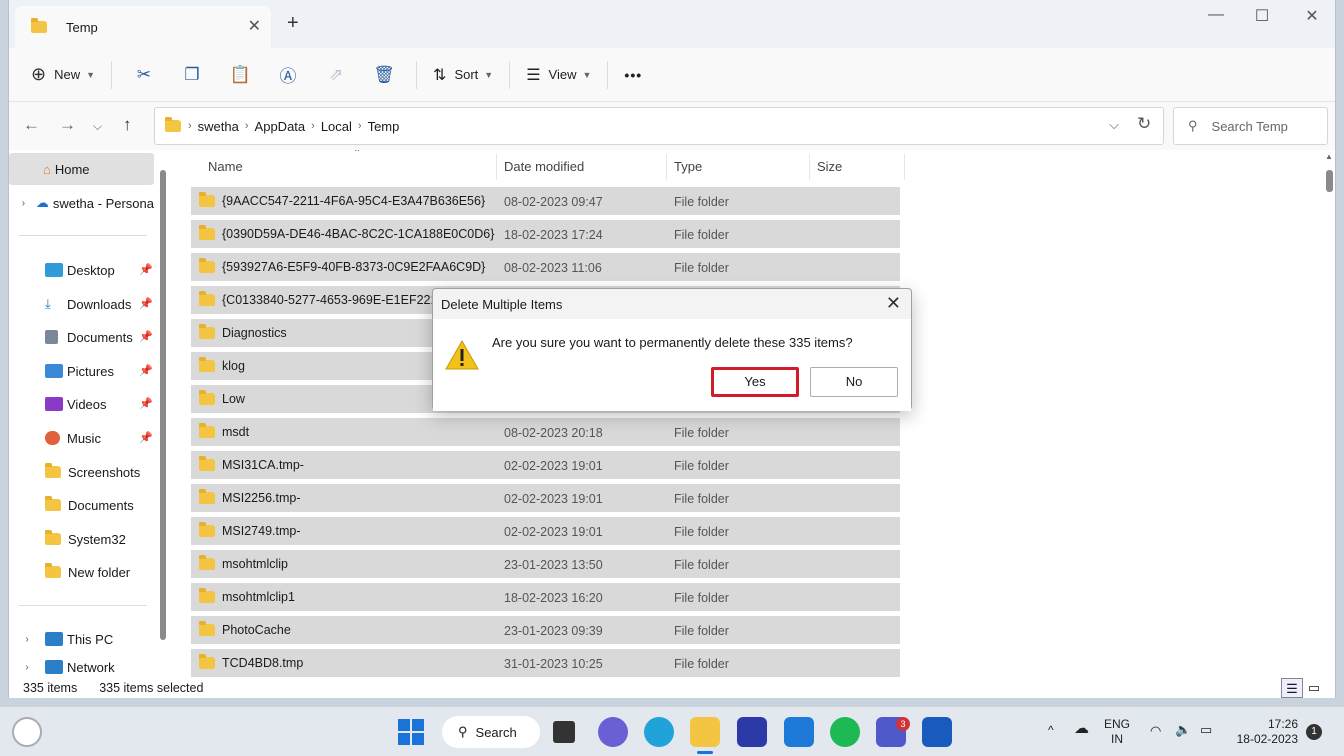  I want to click on sidebar-item-downloads: ⤓ Downloads, so click(81, 304).